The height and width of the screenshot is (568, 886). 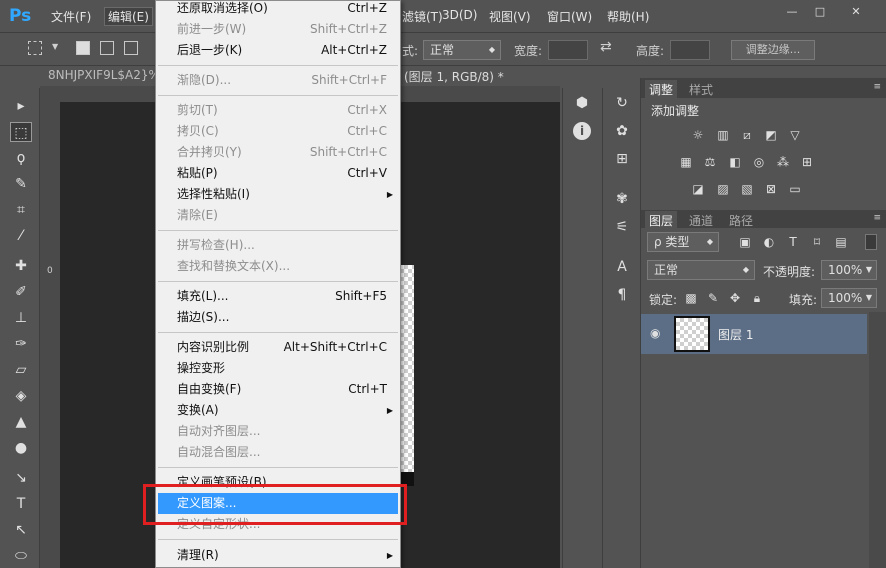 What do you see at coordinates (35, 48) in the screenshot?
I see `marquee-preset-icon` at bounding box center [35, 48].